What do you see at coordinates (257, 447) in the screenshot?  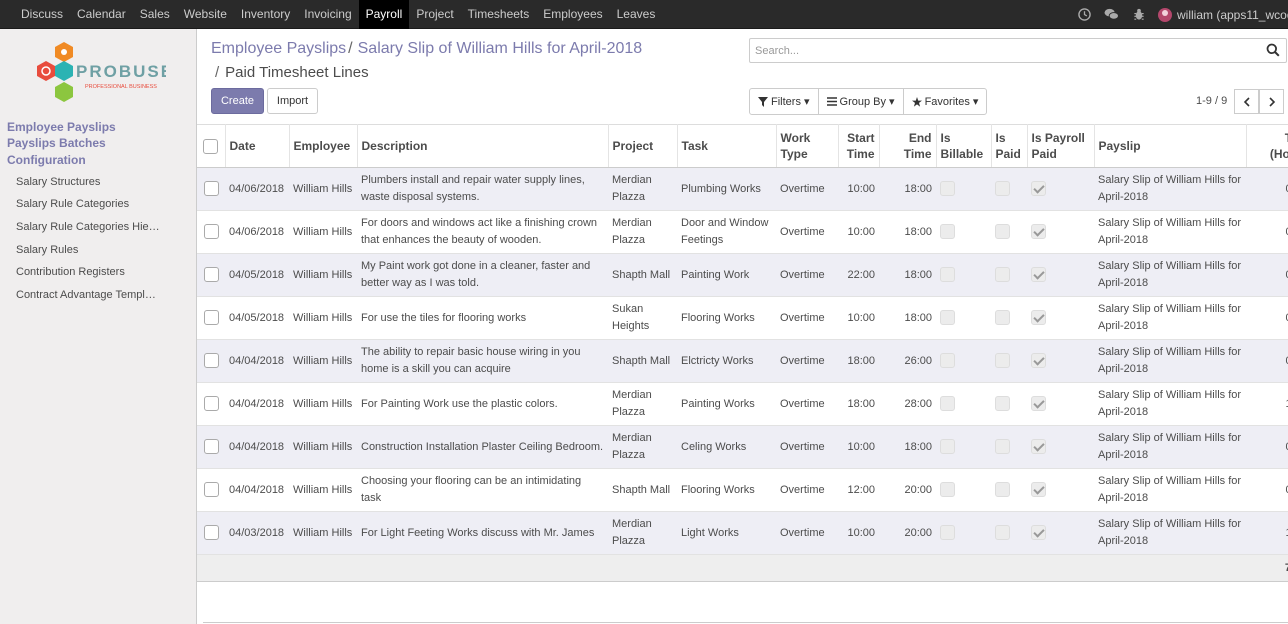 I see `cell-date: 04/04/2018` at bounding box center [257, 447].